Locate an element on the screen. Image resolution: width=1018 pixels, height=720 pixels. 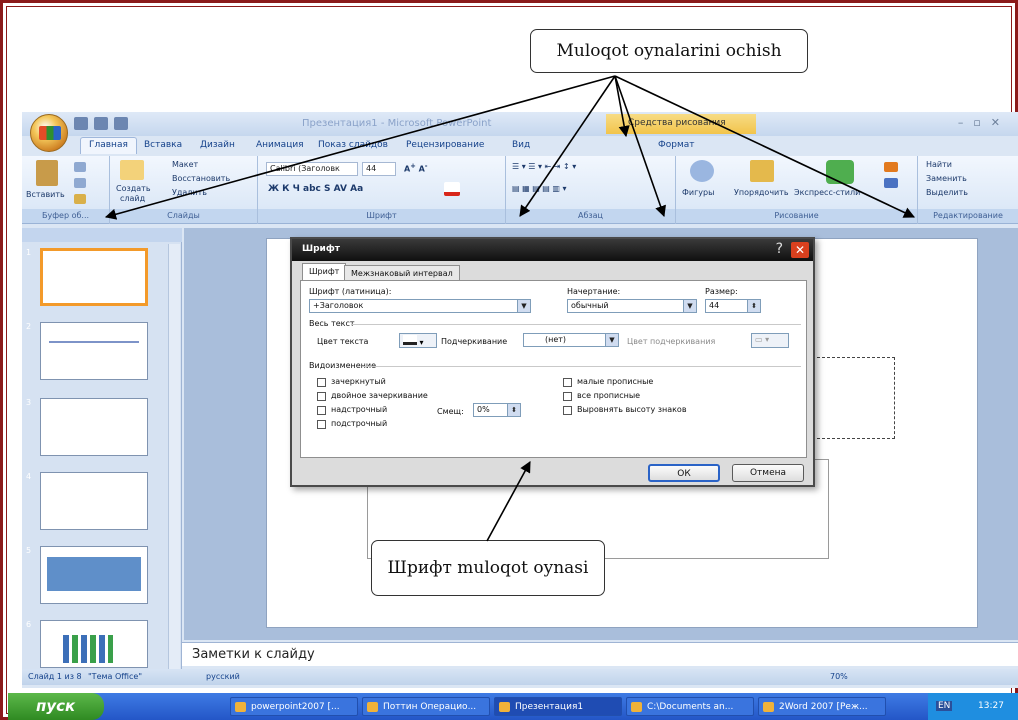
thumb-line is located at coordinates (94, 342).